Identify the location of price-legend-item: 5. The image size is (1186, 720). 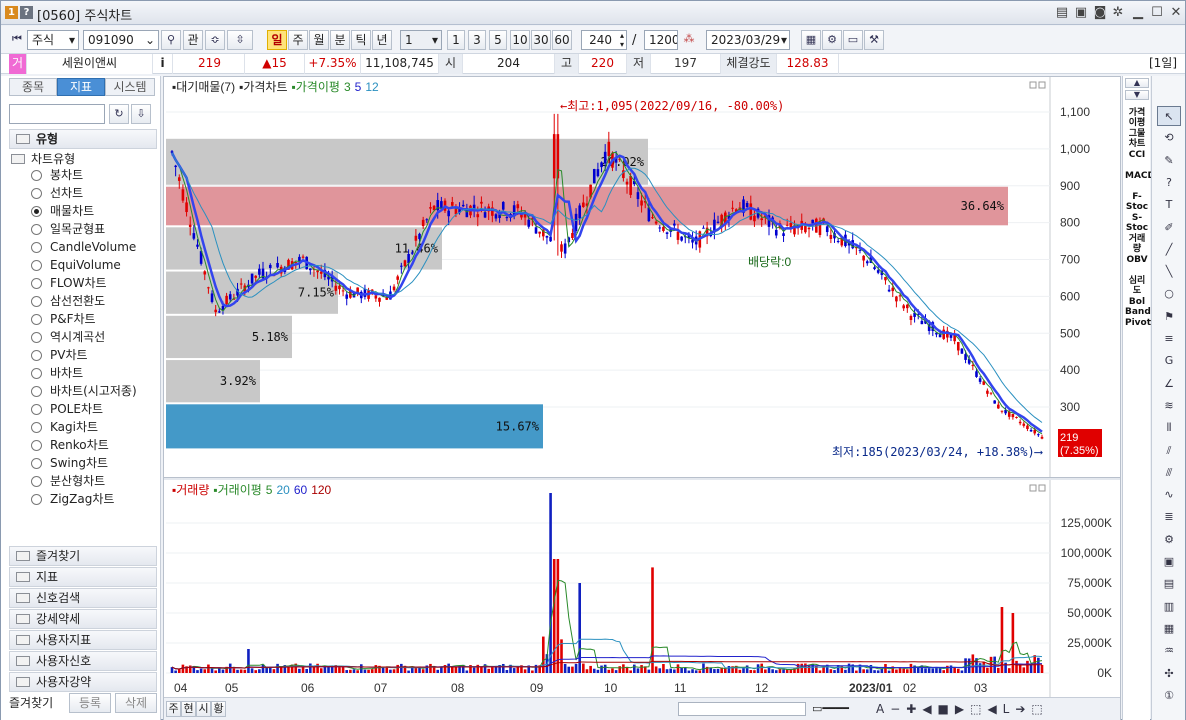
(358, 87).